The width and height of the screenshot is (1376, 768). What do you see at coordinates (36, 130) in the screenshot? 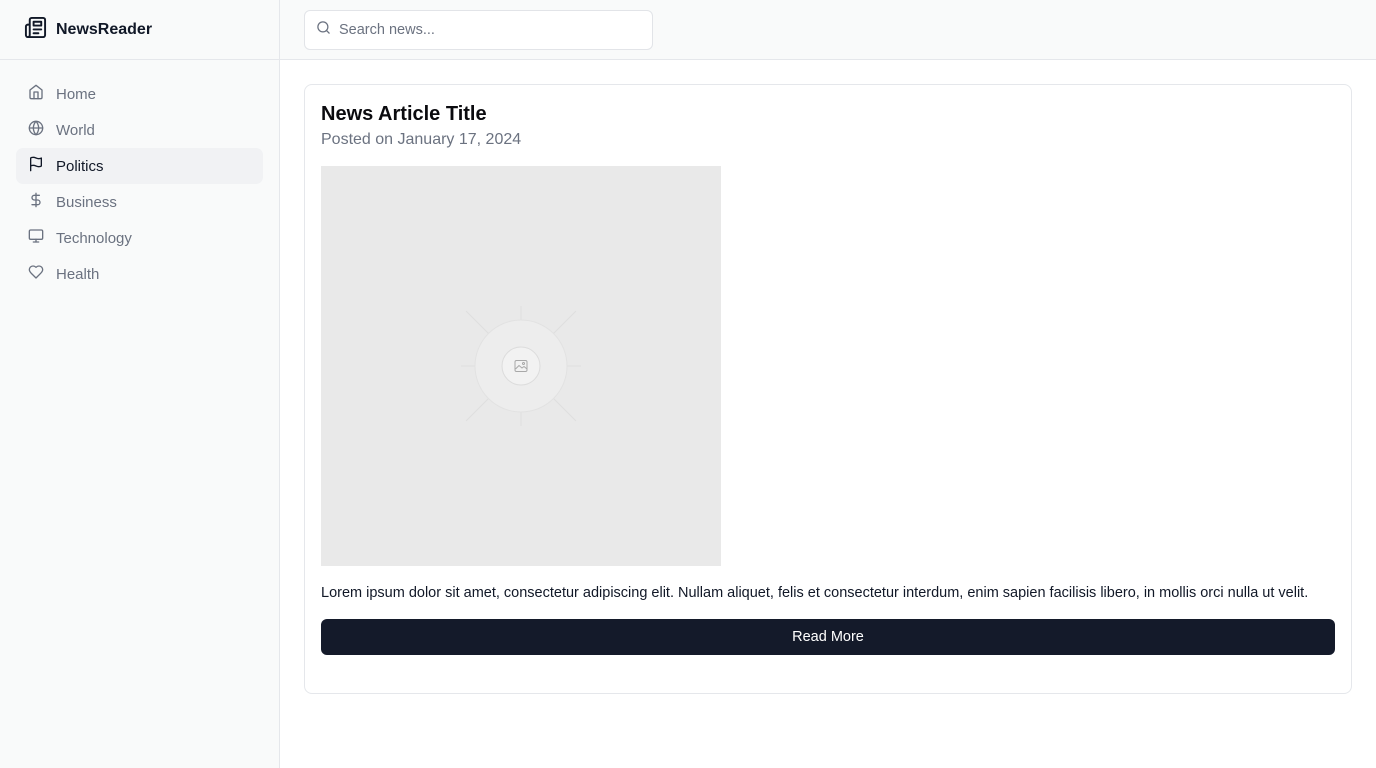
I see `globe-icon` at bounding box center [36, 130].